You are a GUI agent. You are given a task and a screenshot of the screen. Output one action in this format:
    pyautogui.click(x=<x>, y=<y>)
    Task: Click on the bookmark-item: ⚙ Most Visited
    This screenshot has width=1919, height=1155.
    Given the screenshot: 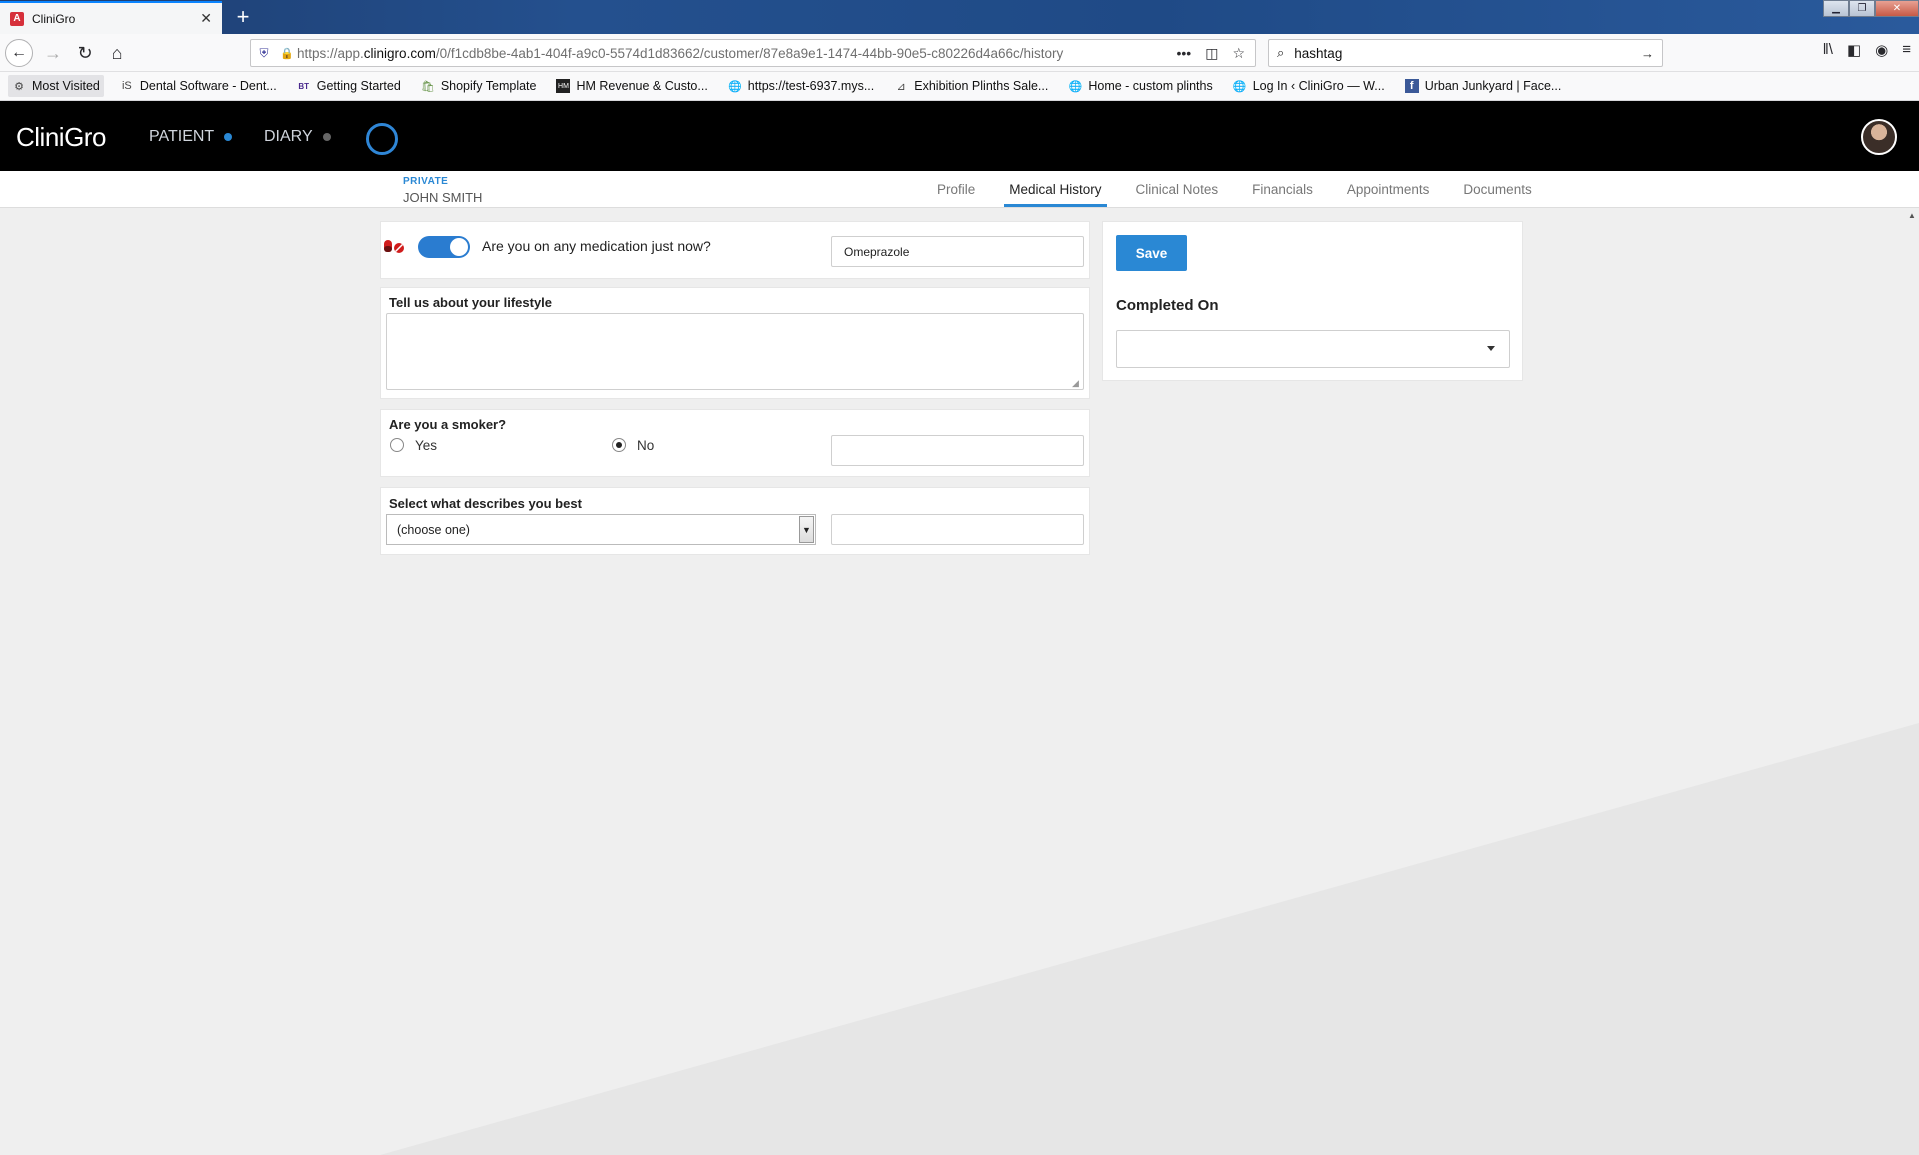 What is the action you would take?
    pyautogui.click(x=56, y=86)
    